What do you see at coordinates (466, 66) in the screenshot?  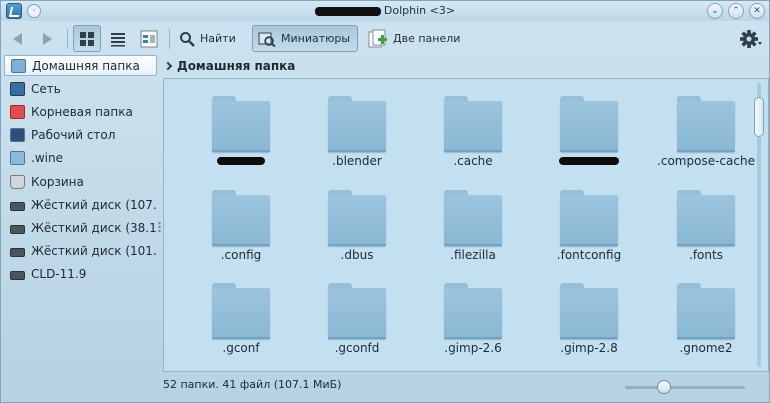 I see `breadcrumb: Домашняя папка` at bounding box center [466, 66].